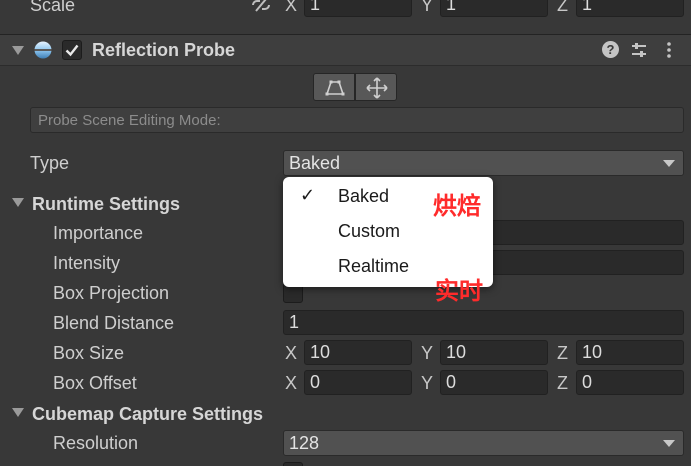  What do you see at coordinates (106, 204) in the screenshot?
I see `runtime-settings-title: Runtime Settings` at bounding box center [106, 204].